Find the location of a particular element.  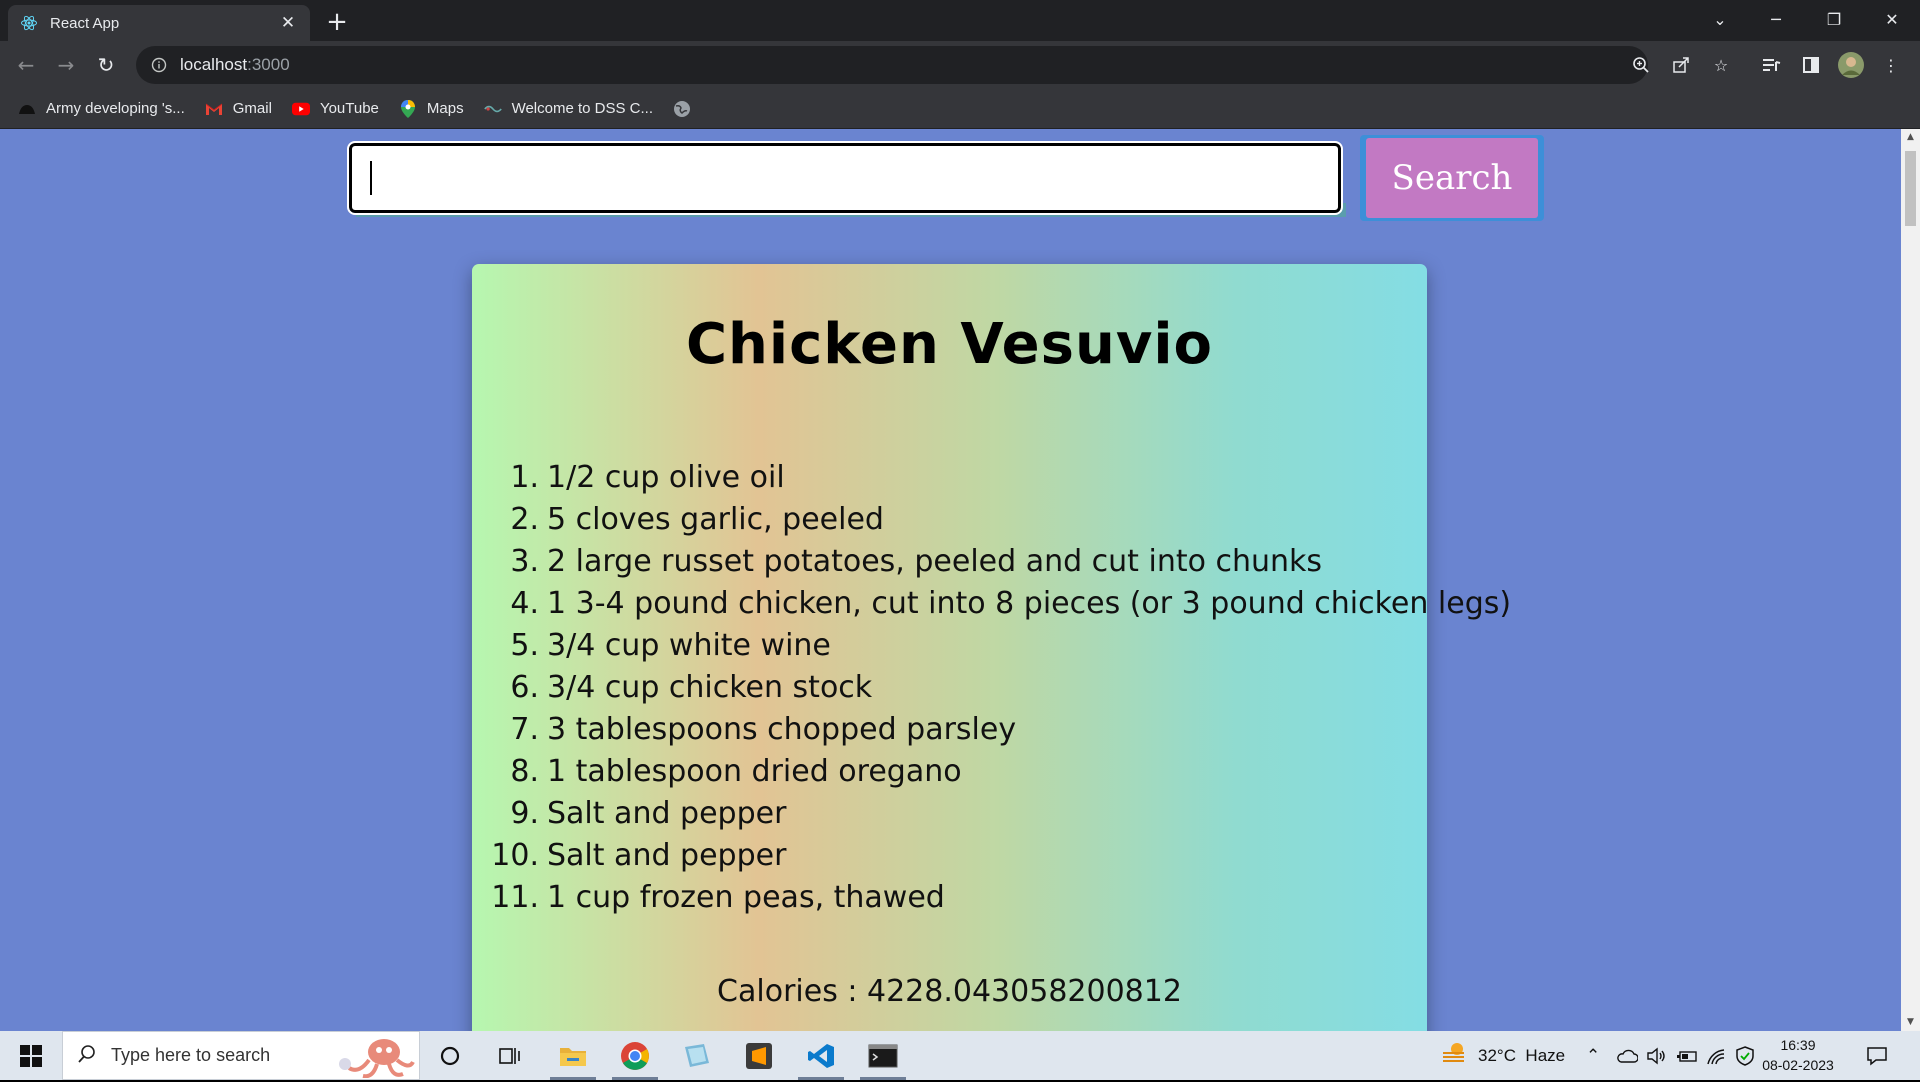

onedrive-icon is located at coordinates (1627, 1055).